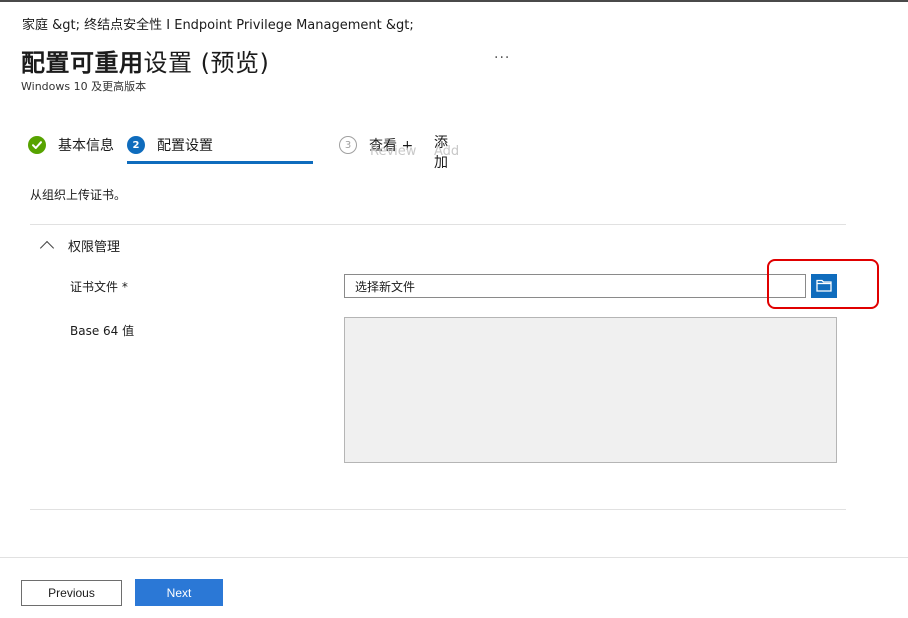 The width and height of the screenshot is (908, 618). Describe the element at coordinates (84, 86) in the screenshot. I see `page-subtitle: Windows 10 及更高版本` at that location.